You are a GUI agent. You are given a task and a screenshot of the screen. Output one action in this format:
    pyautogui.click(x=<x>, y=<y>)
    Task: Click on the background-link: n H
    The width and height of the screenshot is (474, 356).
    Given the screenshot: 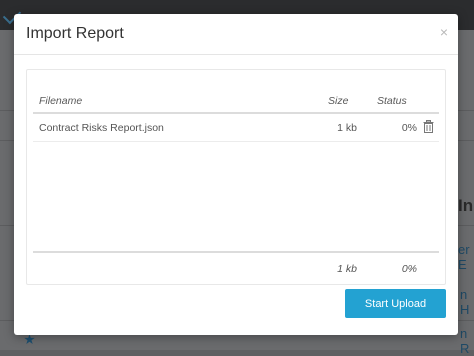 What is the action you would take?
    pyautogui.click(x=465, y=302)
    